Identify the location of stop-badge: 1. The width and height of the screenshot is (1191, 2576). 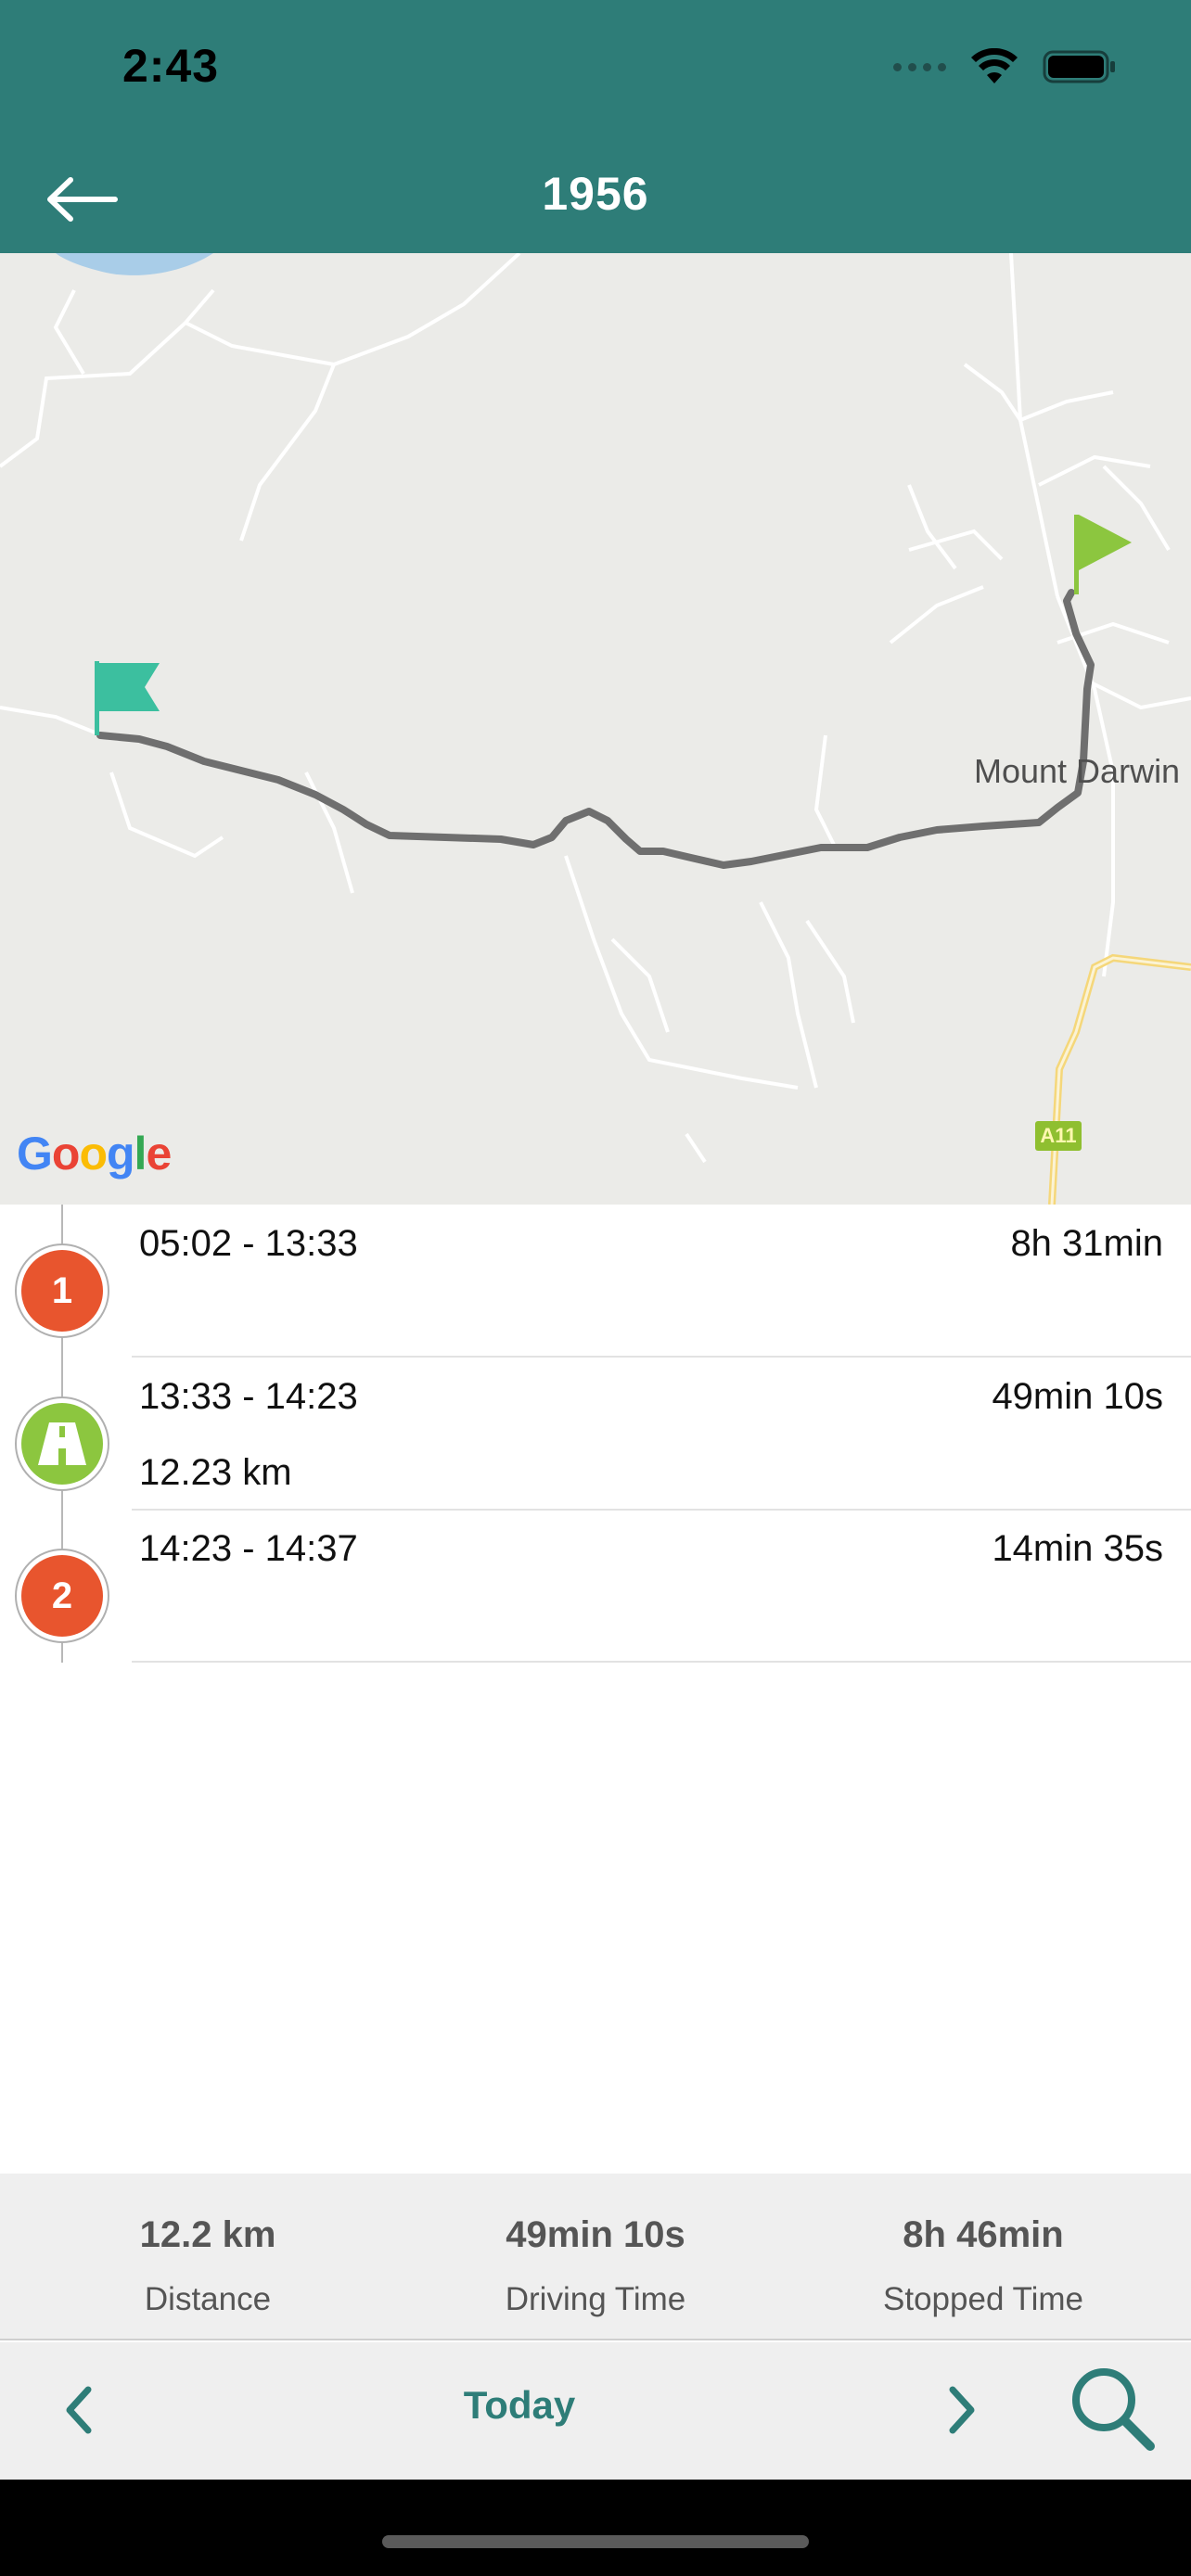
(62, 1290).